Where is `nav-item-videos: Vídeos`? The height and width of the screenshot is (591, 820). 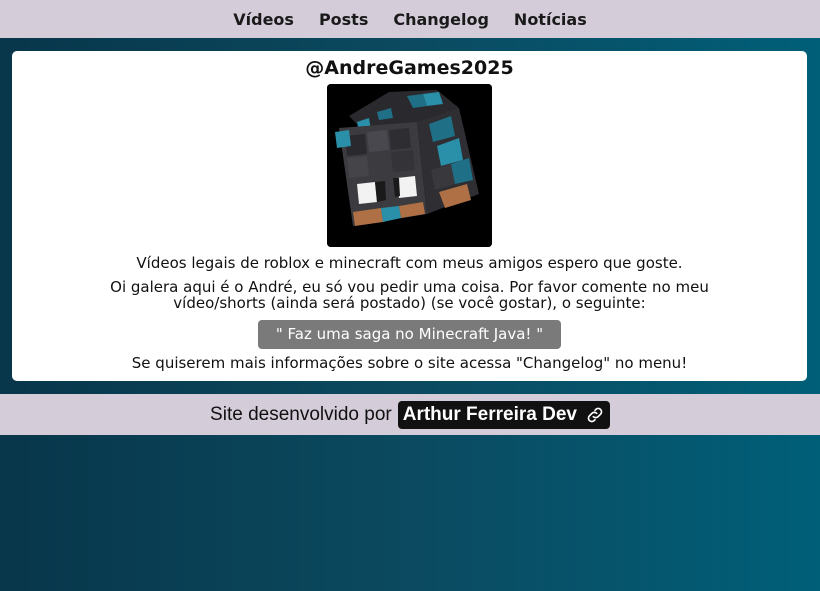 nav-item-videos: Vídeos is located at coordinates (263, 19).